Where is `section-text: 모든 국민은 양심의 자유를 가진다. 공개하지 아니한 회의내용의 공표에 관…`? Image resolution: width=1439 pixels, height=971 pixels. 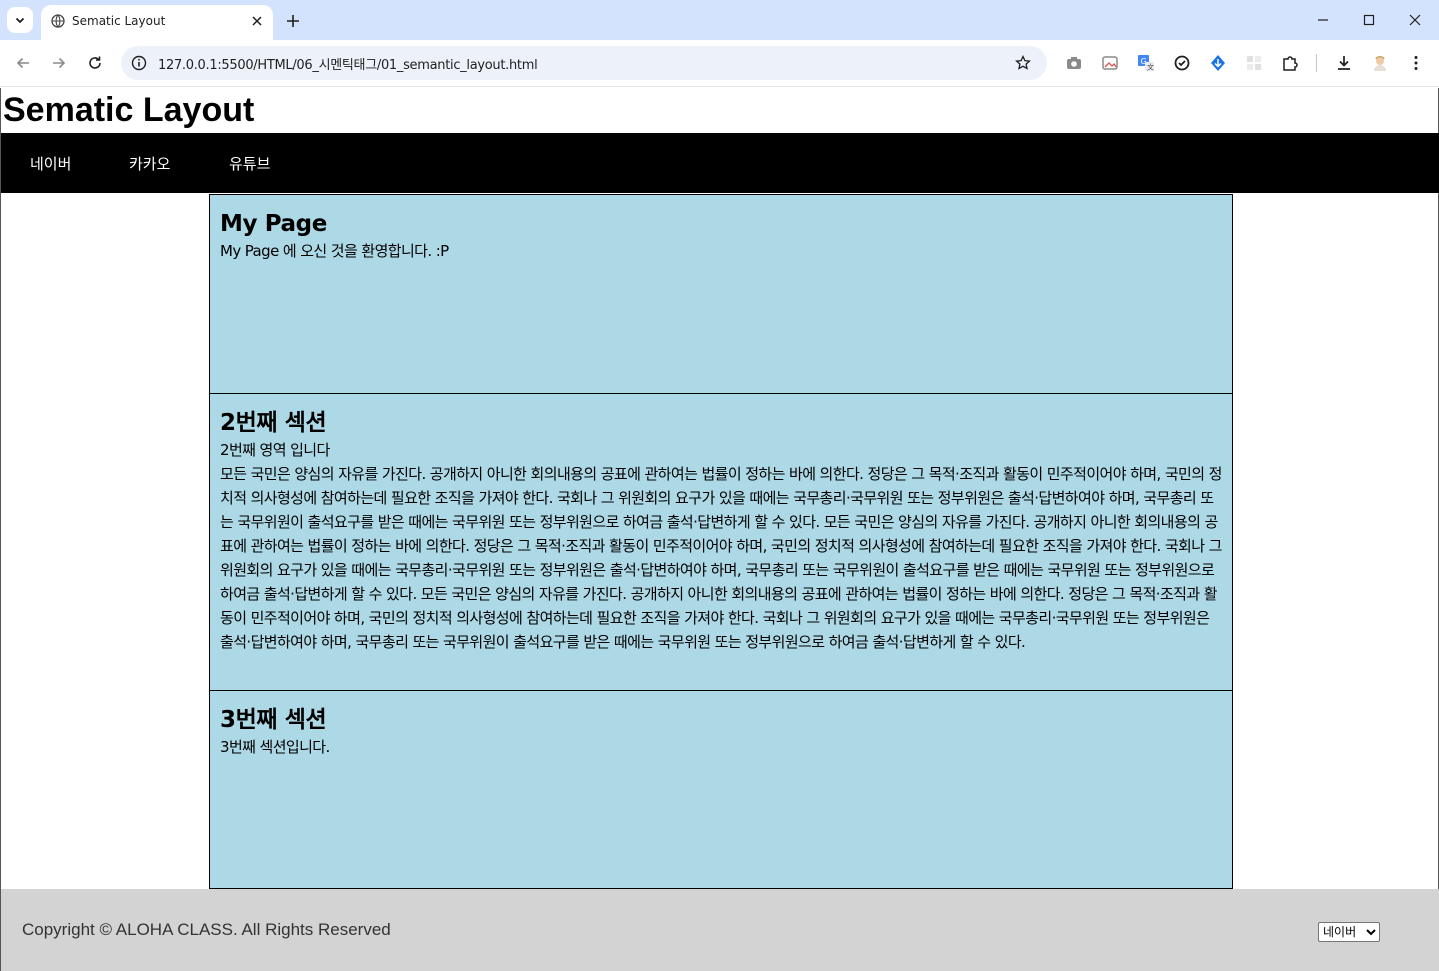 section-text: 모든 국민은 양심의 자유를 가진다. 공개하지 아니한 회의내용의 공표에 관… is located at coordinates (721, 558).